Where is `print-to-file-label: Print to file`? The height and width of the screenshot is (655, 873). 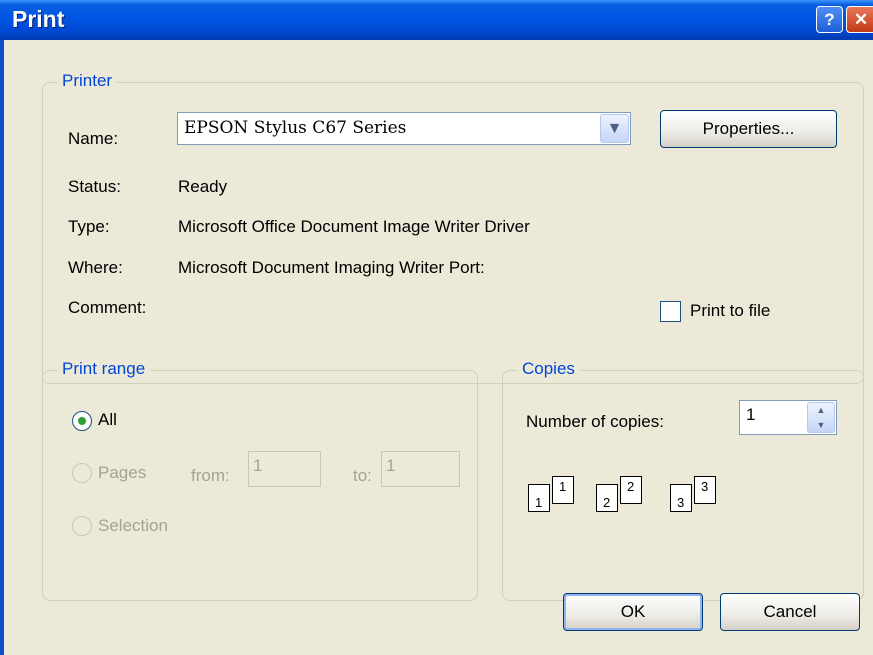
print-to-file-label: Print to file is located at coordinates (730, 311).